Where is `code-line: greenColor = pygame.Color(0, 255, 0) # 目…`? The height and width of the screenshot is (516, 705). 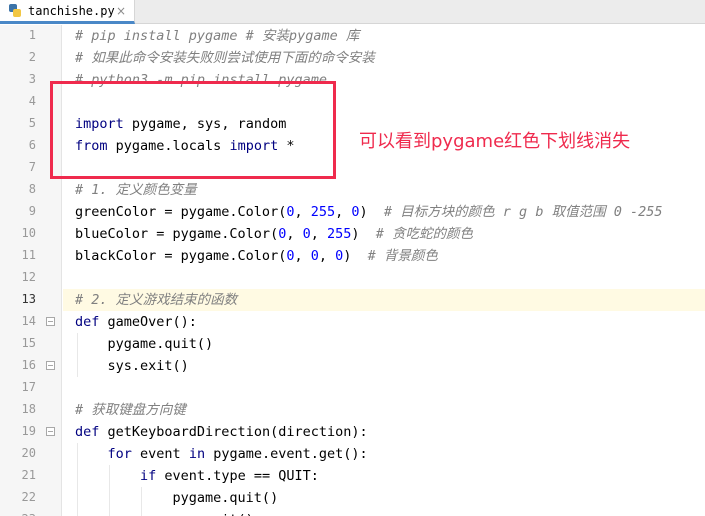
code-line: greenColor = pygame.Color(0, 255, 0) # 目… is located at coordinates (384, 212).